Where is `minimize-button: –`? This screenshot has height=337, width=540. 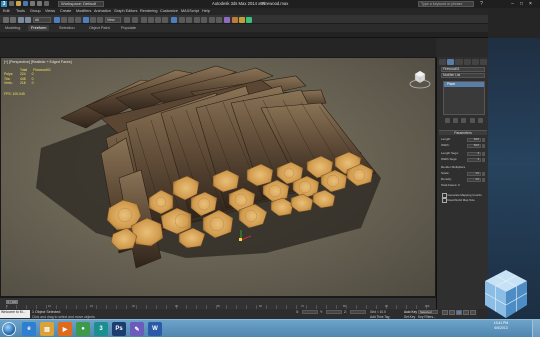
minimize-button: – is located at coordinates (512, 4).